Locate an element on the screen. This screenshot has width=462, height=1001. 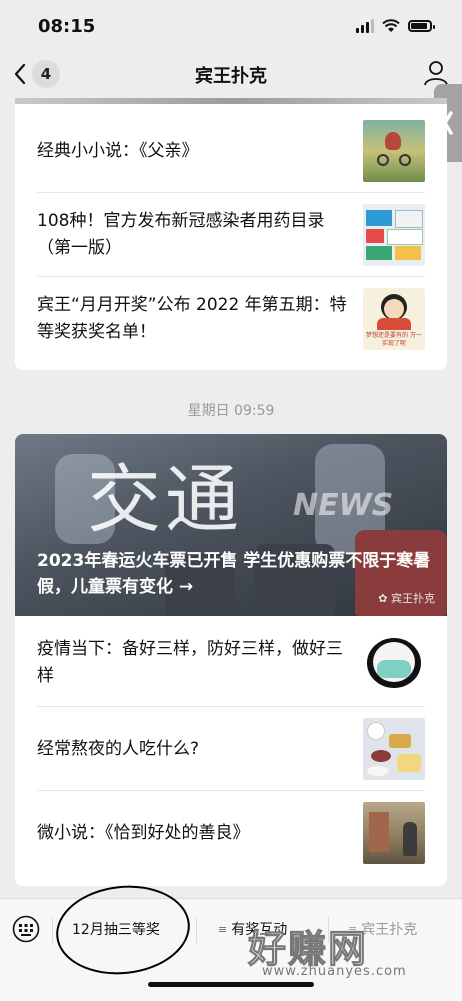
medicine-boxes-thumbnail is located at coordinates (394, 235).